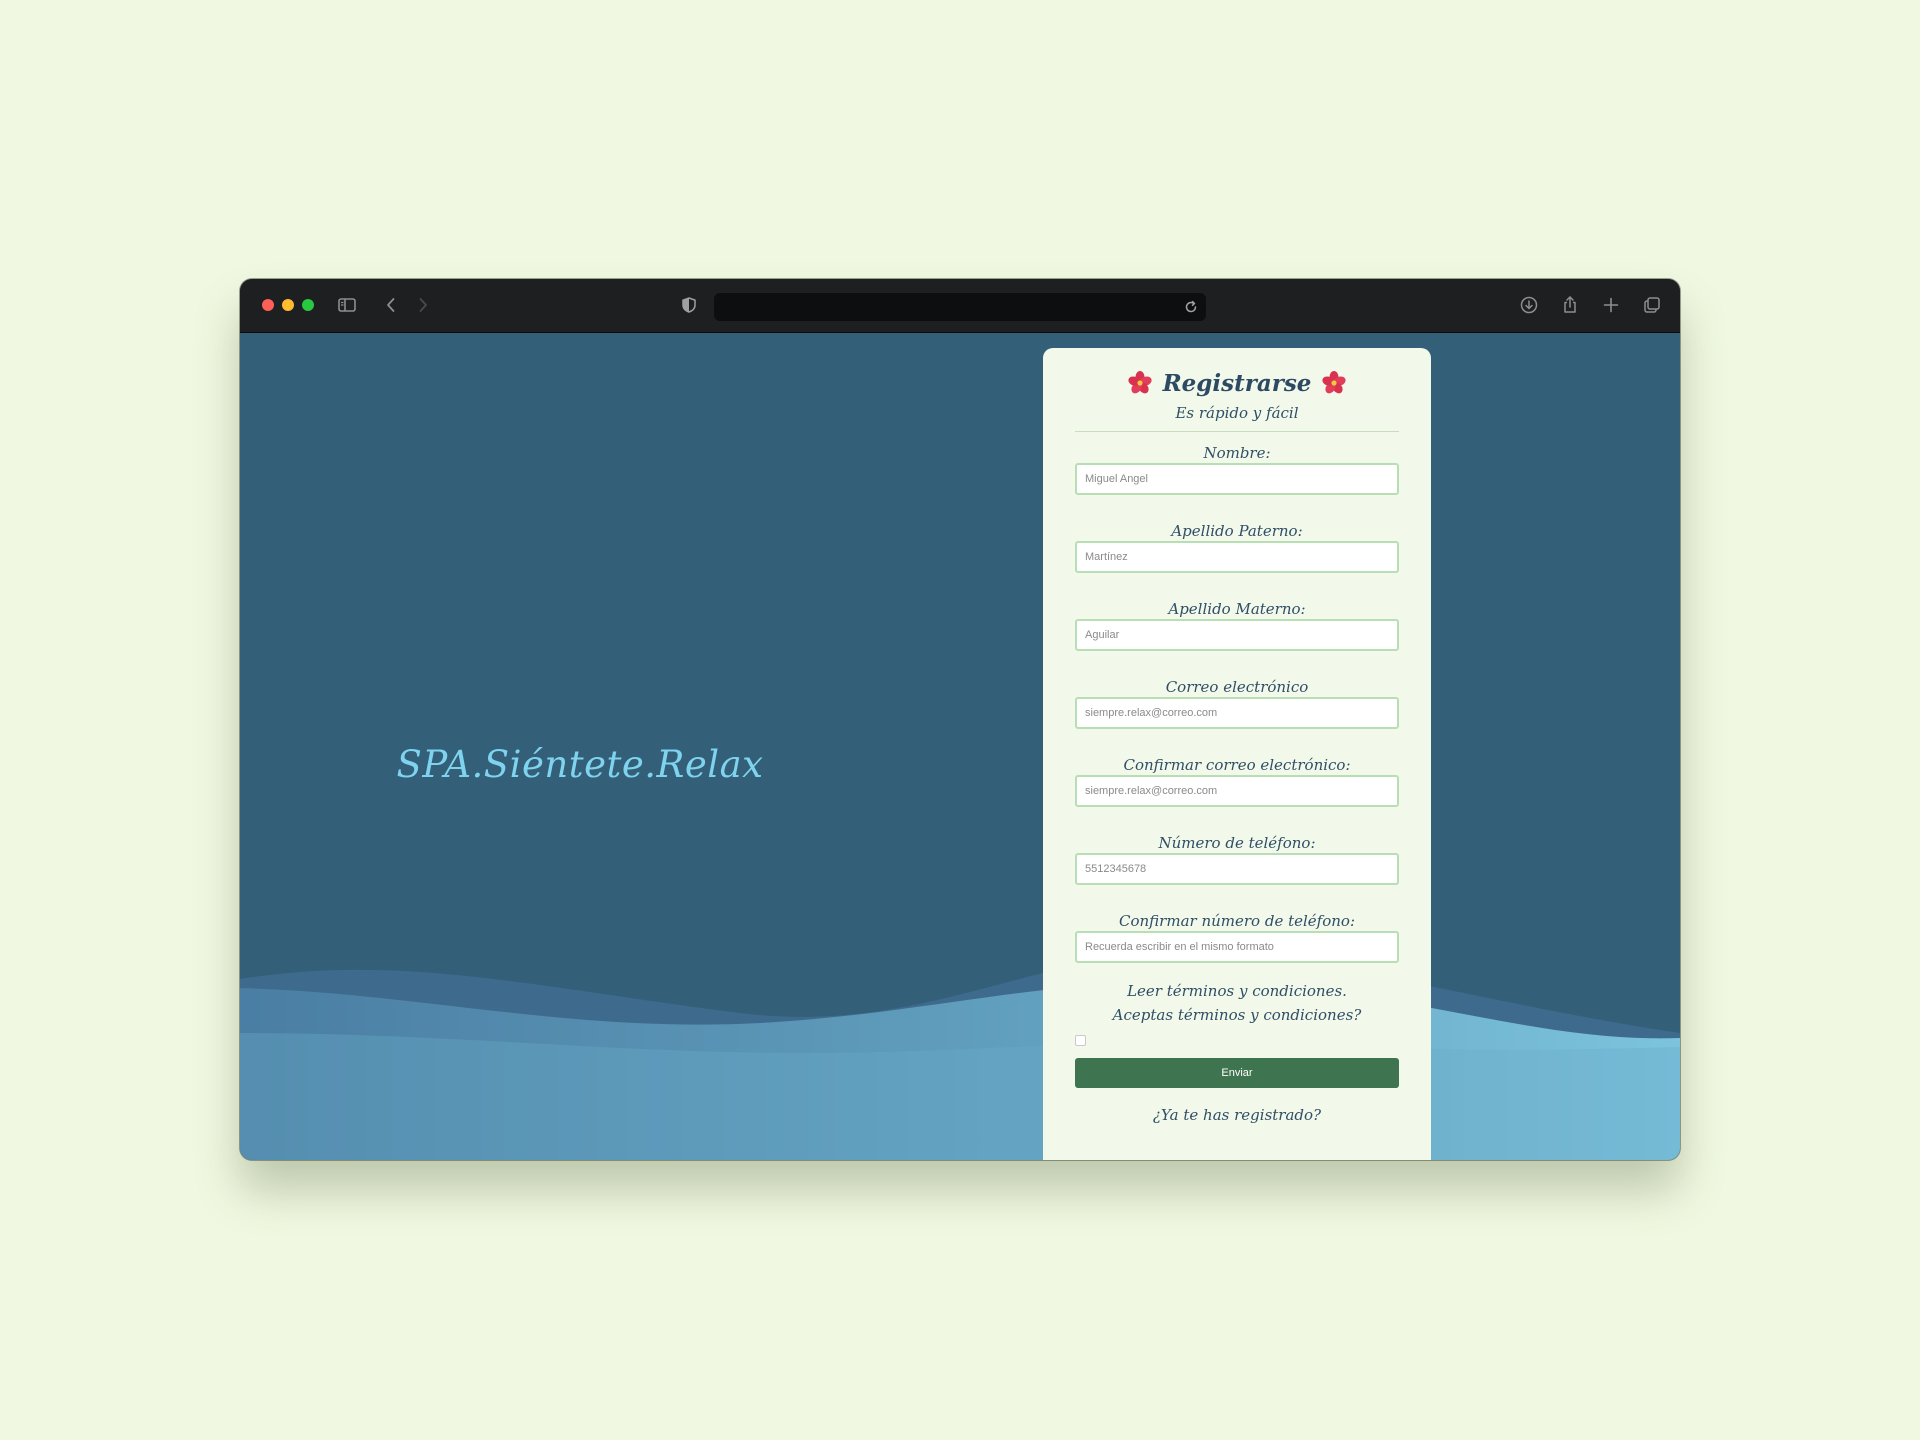  I want to click on terms-accept-label: Aceptas términos y condiciones?, so click(1237, 1015).